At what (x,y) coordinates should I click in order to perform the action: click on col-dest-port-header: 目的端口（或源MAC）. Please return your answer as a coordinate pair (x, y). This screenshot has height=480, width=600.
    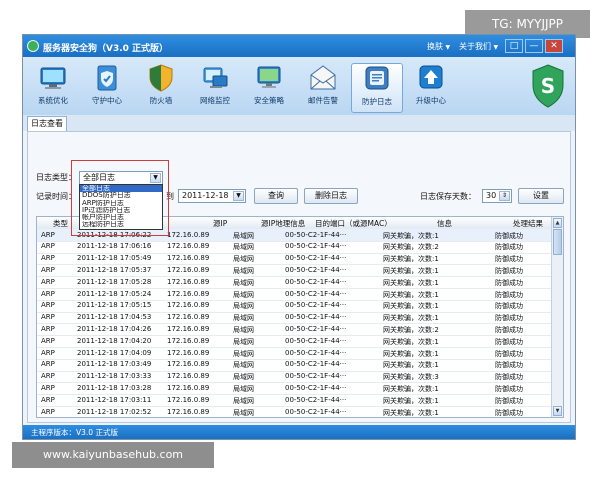
    Looking at the image, I should click on (353, 223).